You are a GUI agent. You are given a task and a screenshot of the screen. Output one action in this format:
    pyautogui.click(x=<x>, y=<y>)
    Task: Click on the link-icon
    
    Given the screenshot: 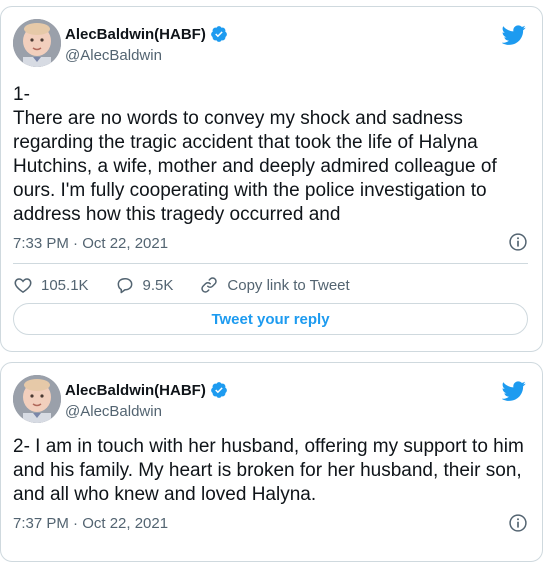 What is the action you would take?
    pyautogui.click(x=209, y=285)
    